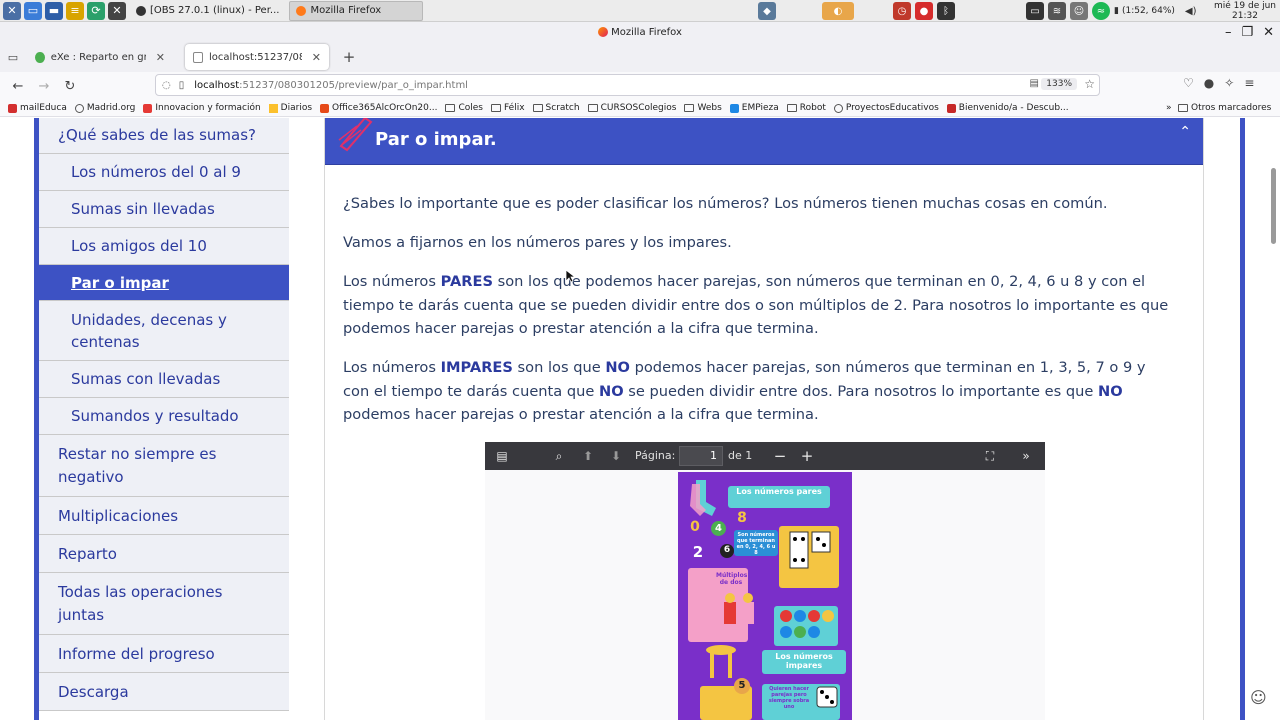 The image size is (1280, 720). What do you see at coordinates (556, 108) in the screenshot?
I see `bookmark-folder: Scratch` at bounding box center [556, 108].